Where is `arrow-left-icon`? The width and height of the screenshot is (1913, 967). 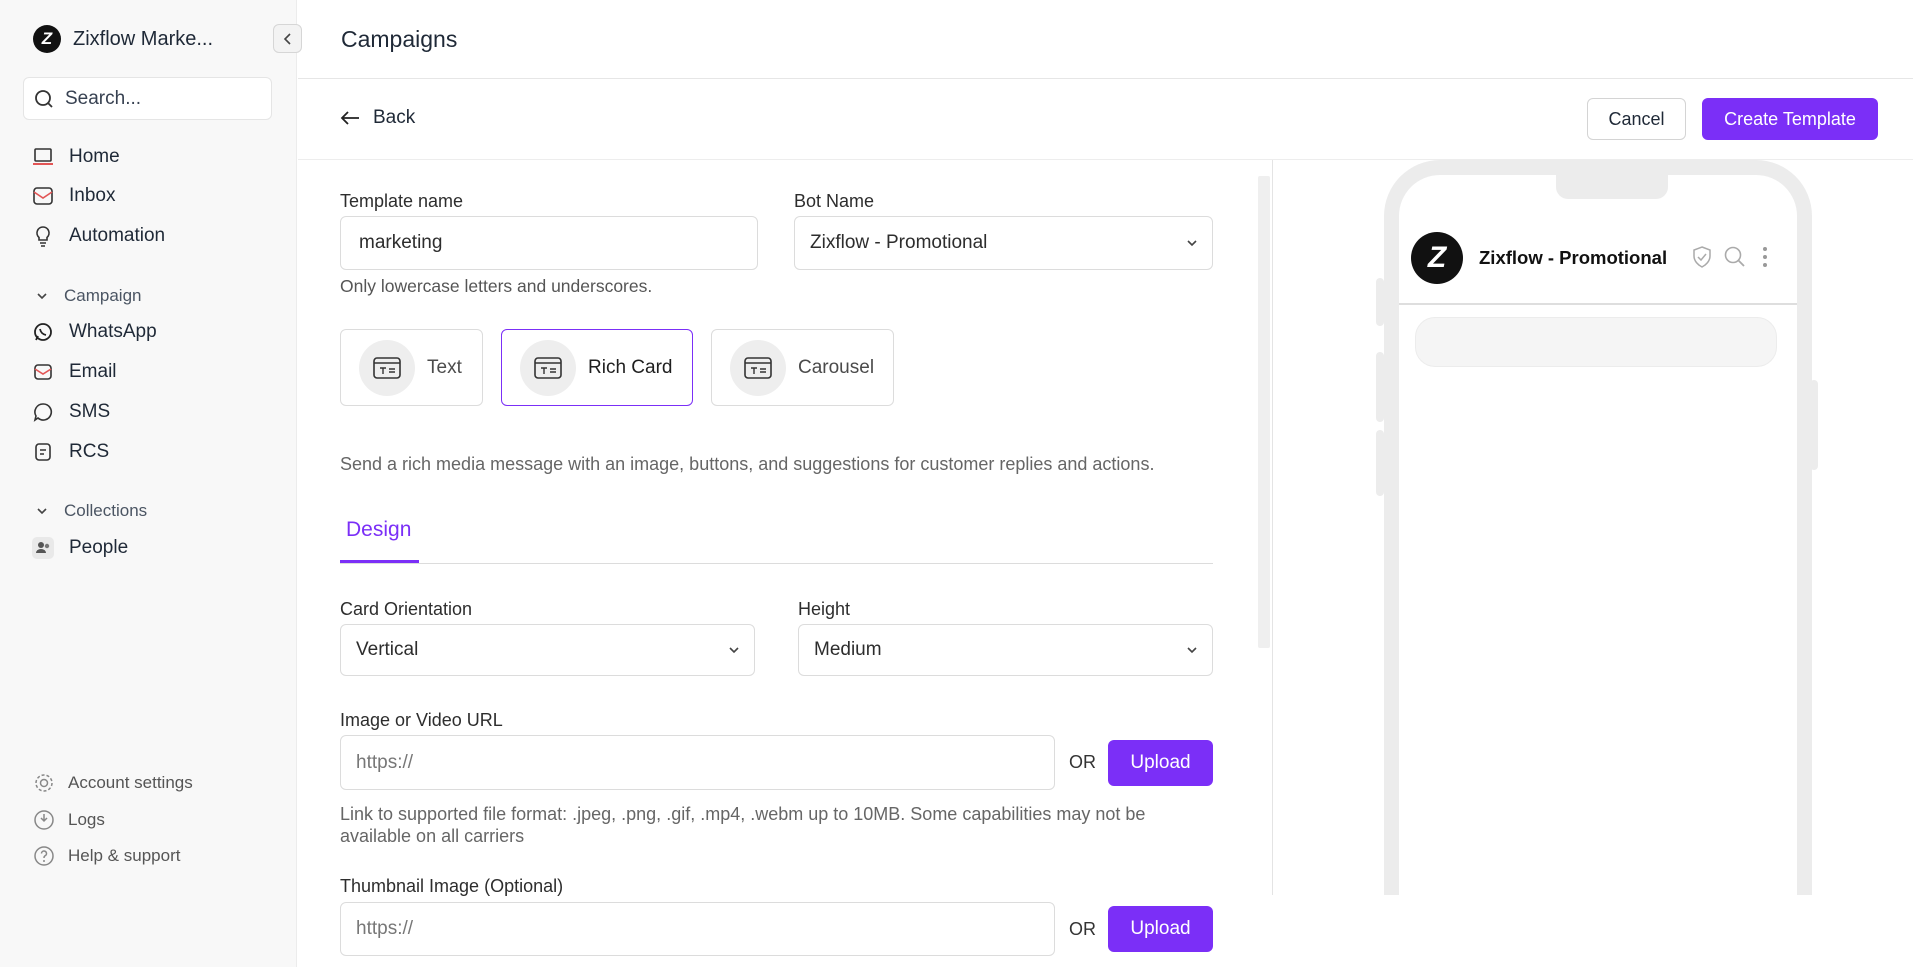 arrow-left-icon is located at coordinates (349, 118).